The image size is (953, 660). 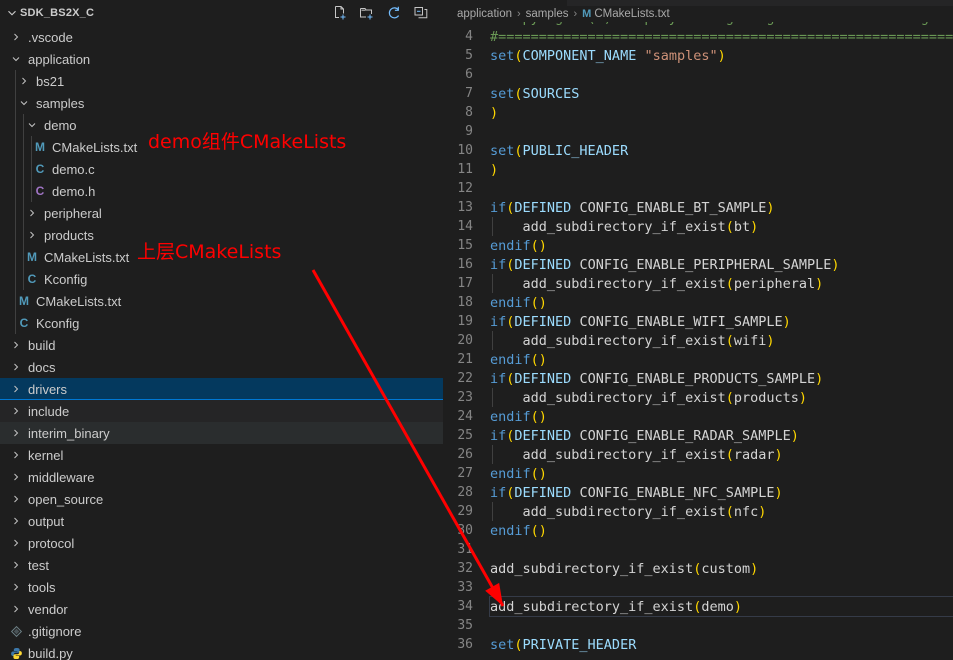 I want to click on code-line: 25 if(DEFINED CONFIG_ENABLE_RADAR_SAMPLE), so click(x=698, y=435).